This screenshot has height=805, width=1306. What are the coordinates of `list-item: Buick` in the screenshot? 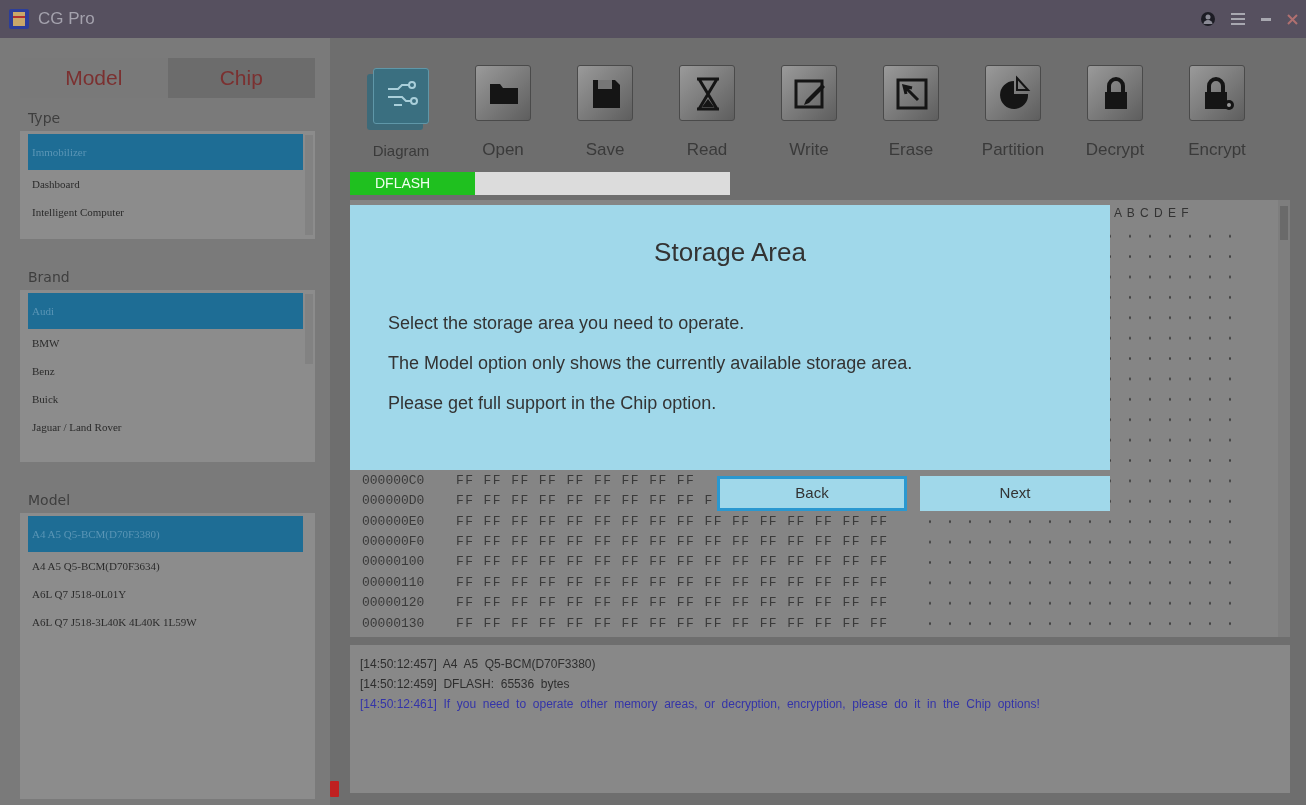 It's located at (165, 399).